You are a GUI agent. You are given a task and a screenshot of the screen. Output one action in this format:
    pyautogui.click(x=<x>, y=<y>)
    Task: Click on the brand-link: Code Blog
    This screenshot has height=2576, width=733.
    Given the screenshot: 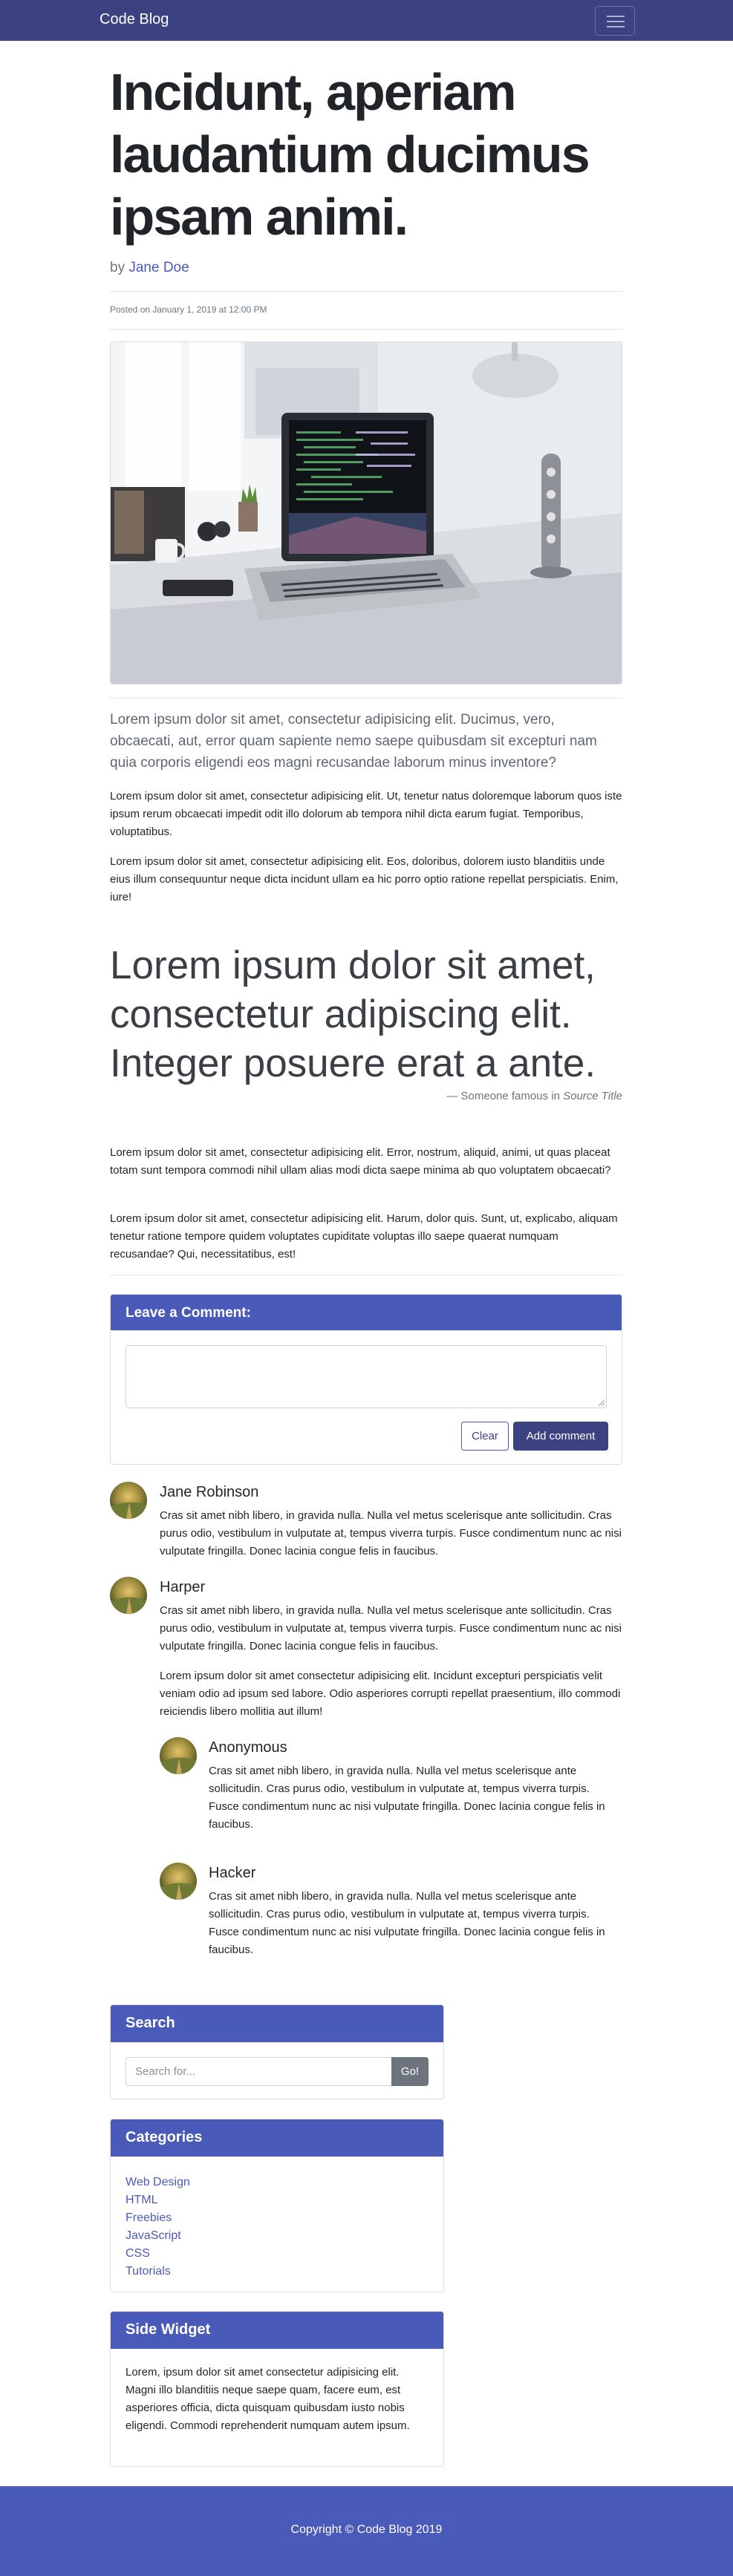 What is the action you would take?
    pyautogui.click(x=134, y=19)
    